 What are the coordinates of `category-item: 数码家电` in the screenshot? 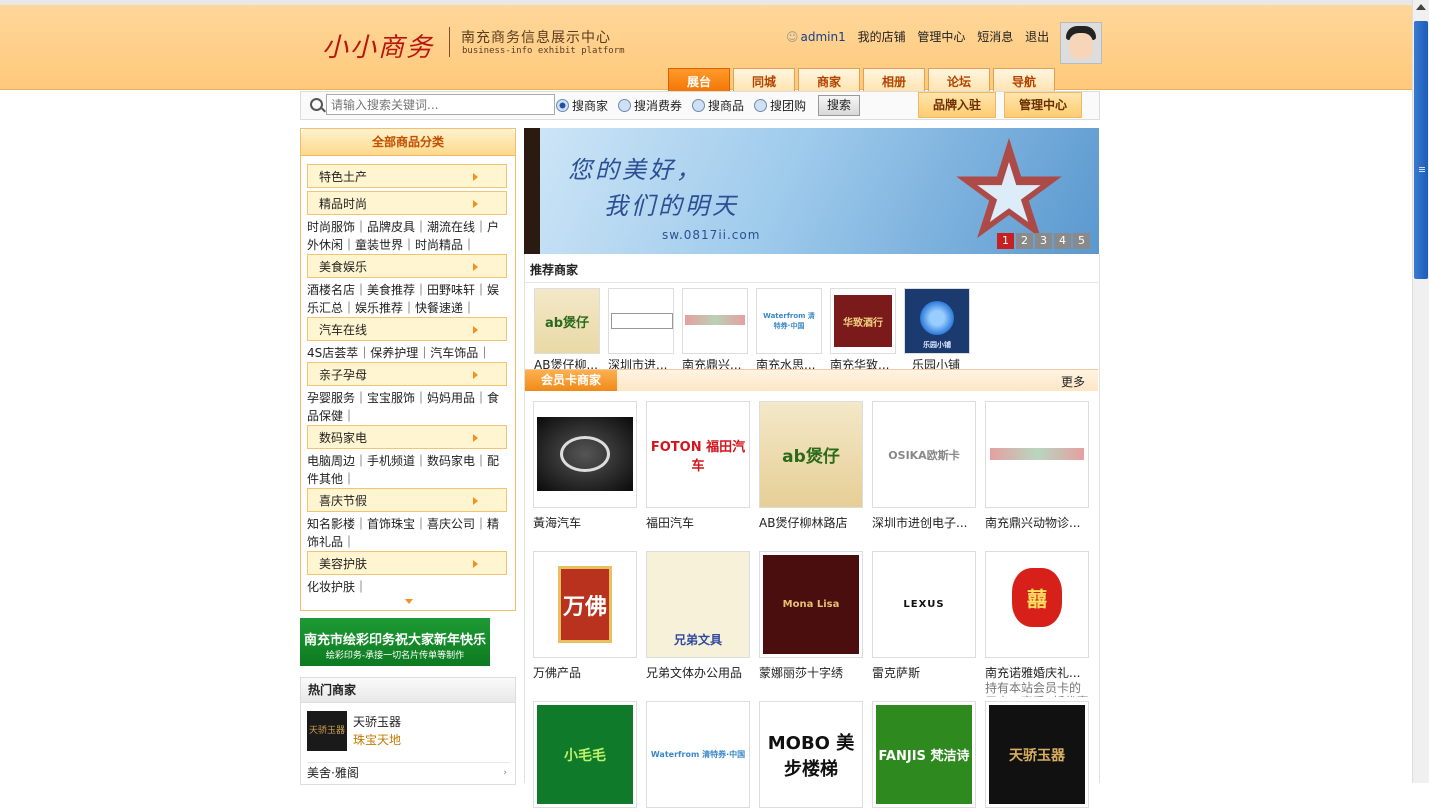 It's located at (407, 437).